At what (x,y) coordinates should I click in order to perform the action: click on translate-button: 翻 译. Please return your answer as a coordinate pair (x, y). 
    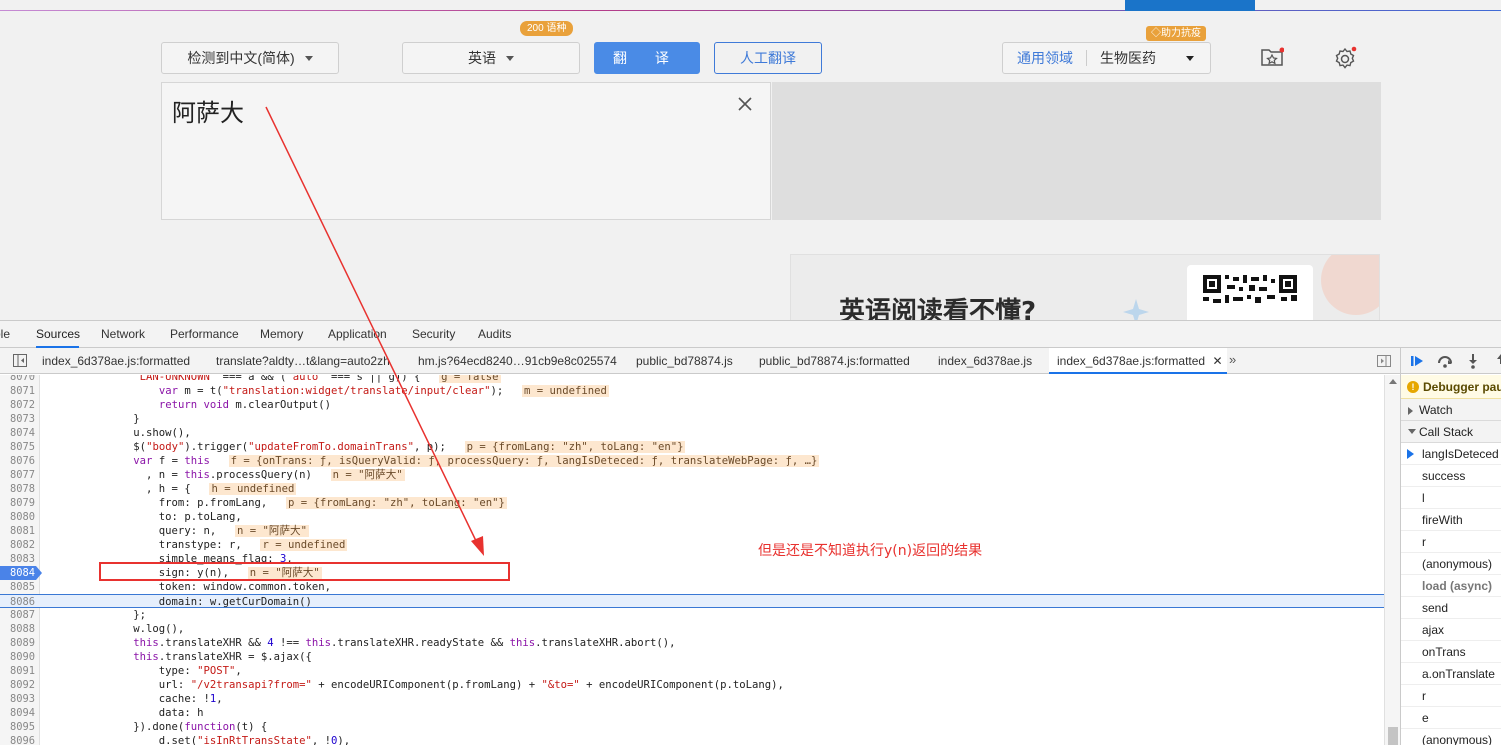
    Looking at the image, I should click on (647, 58).